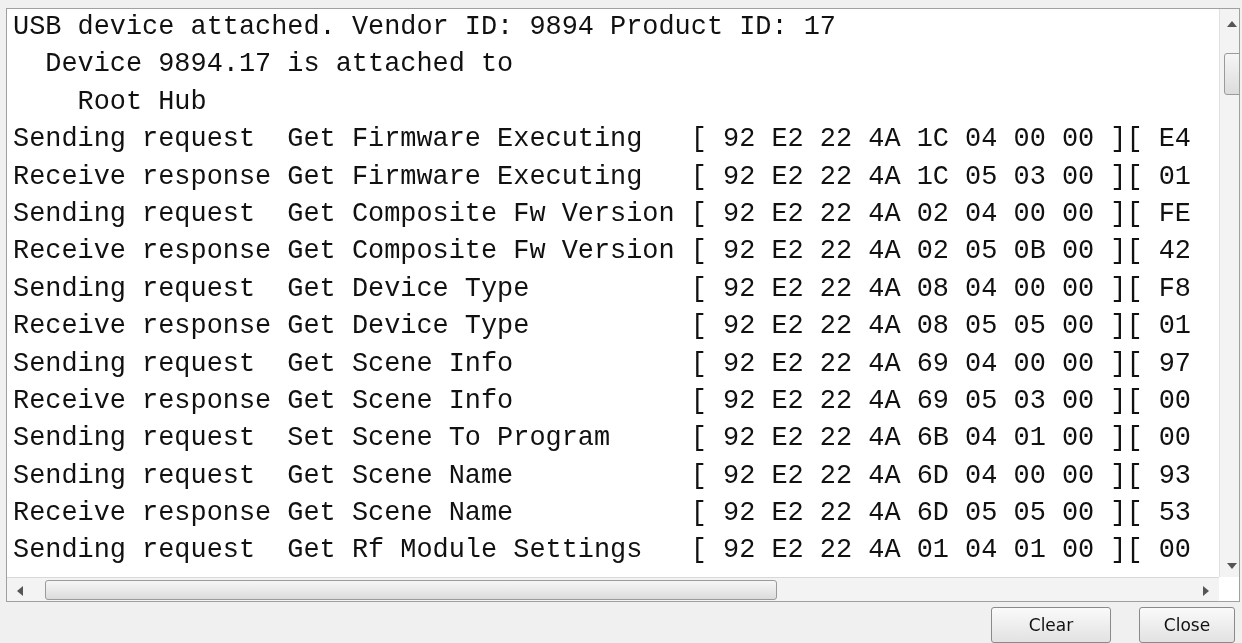  What do you see at coordinates (465, 551) in the screenshot?
I see `log-command: Get Rf Module Settings` at bounding box center [465, 551].